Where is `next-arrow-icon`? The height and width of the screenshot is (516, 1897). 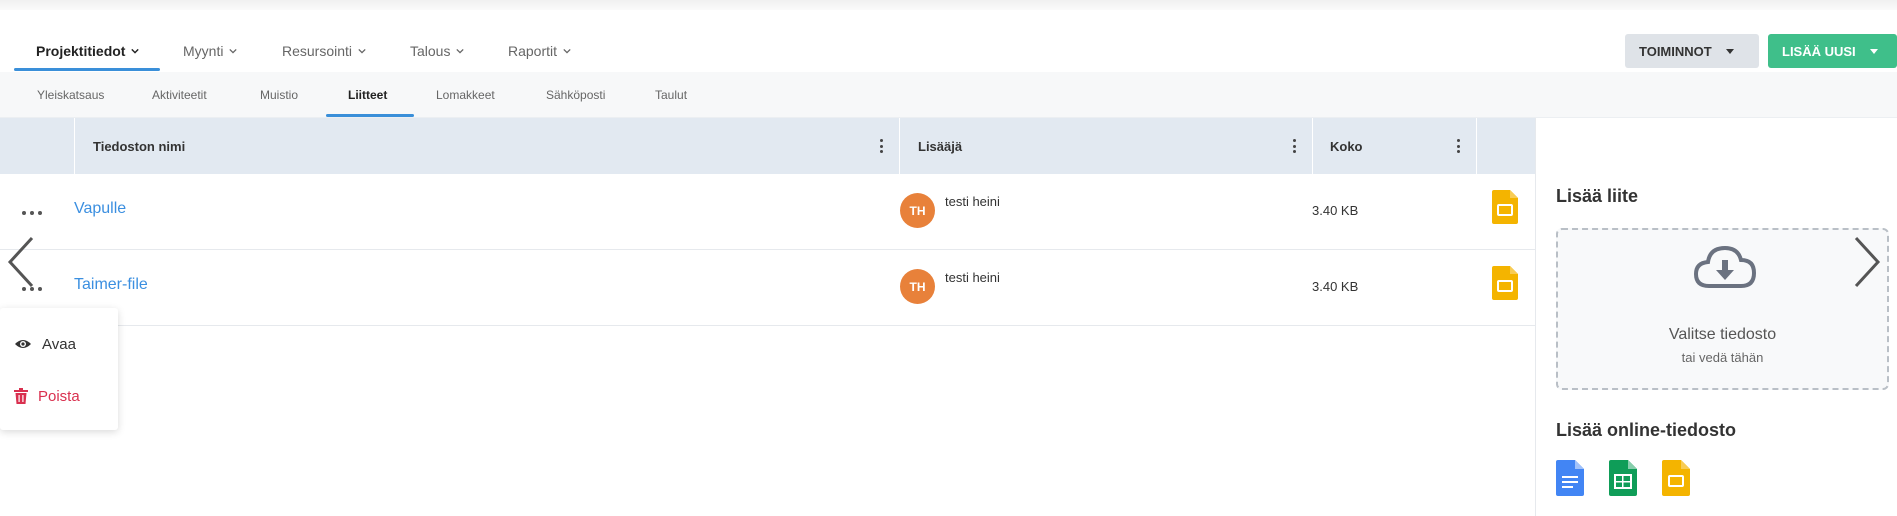 next-arrow-icon is located at coordinates (1867, 262).